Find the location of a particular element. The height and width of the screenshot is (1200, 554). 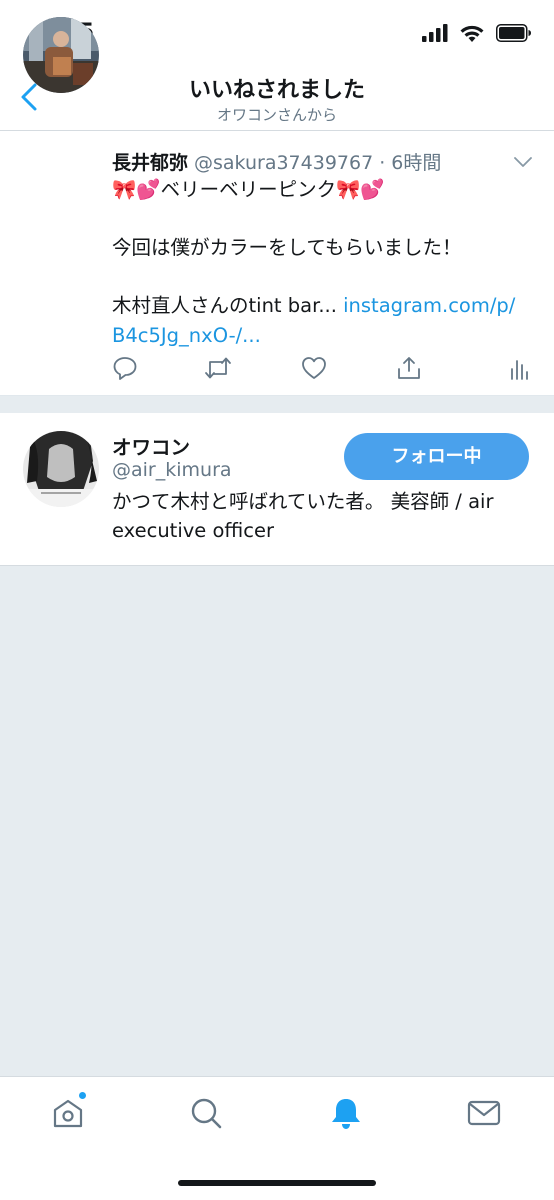

analytics-icon is located at coordinates (519, 370).